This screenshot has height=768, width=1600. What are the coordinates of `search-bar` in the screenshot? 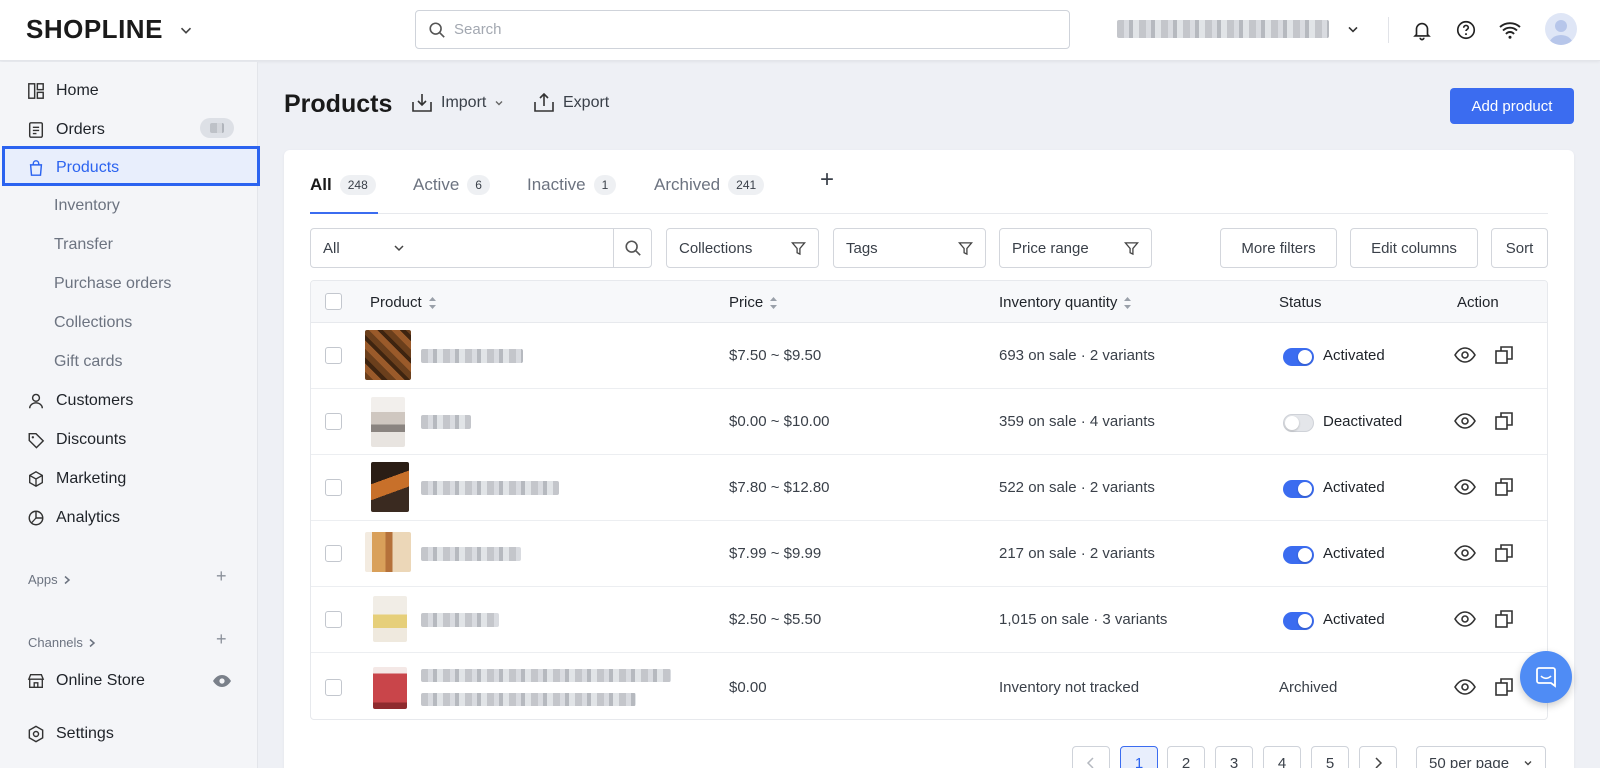 It's located at (742, 29).